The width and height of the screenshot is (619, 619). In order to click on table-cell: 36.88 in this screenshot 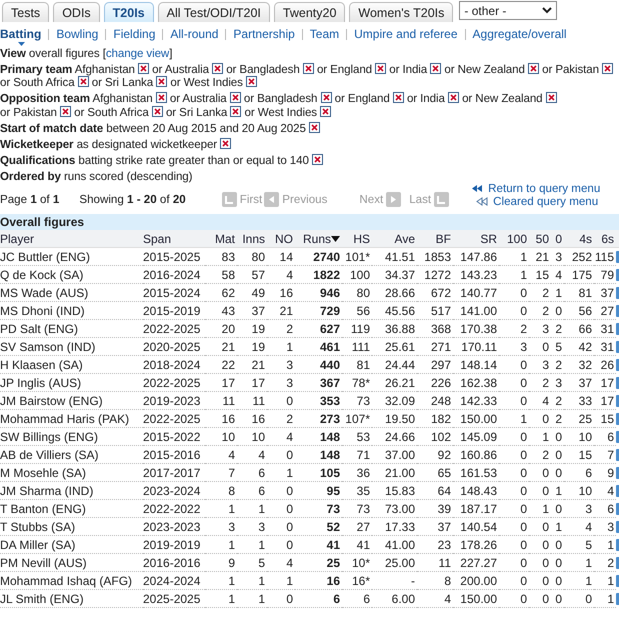, I will do `click(394, 329)`.